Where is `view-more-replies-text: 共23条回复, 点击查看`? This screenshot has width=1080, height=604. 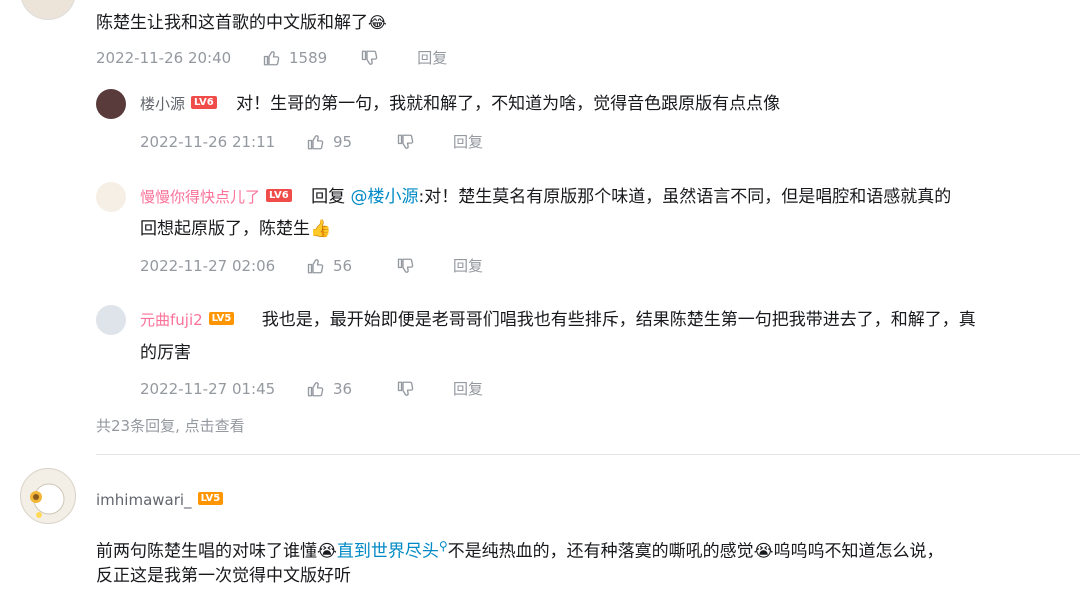 view-more-replies-text: 共23条回复, 点击查看 is located at coordinates (170, 425).